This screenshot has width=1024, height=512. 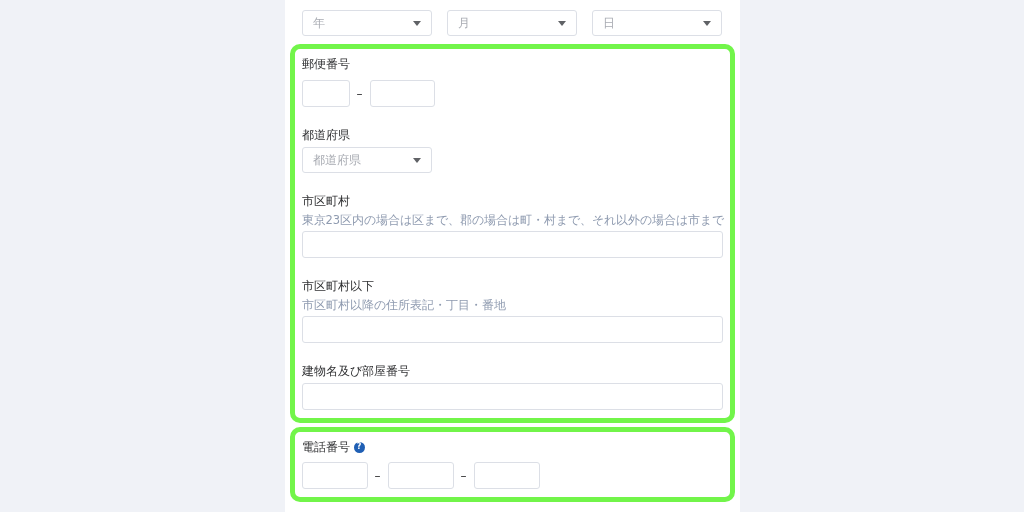 What do you see at coordinates (325, 447) in the screenshot?
I see `field-label: 電話番号` at bounding box center [325, 447].